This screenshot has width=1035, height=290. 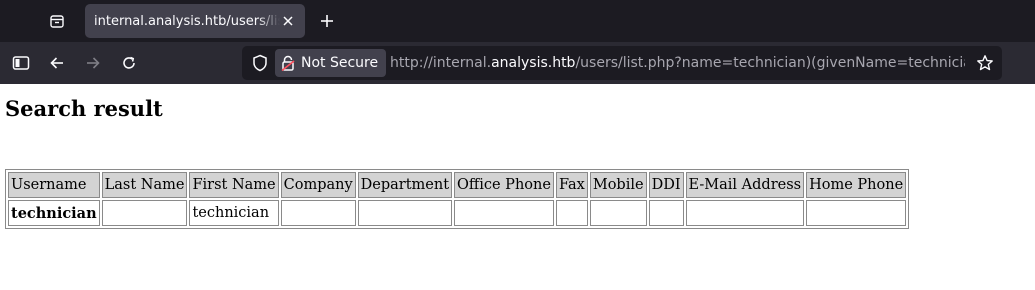 I want to click on new-tab-button, so click(x=327, y=21).